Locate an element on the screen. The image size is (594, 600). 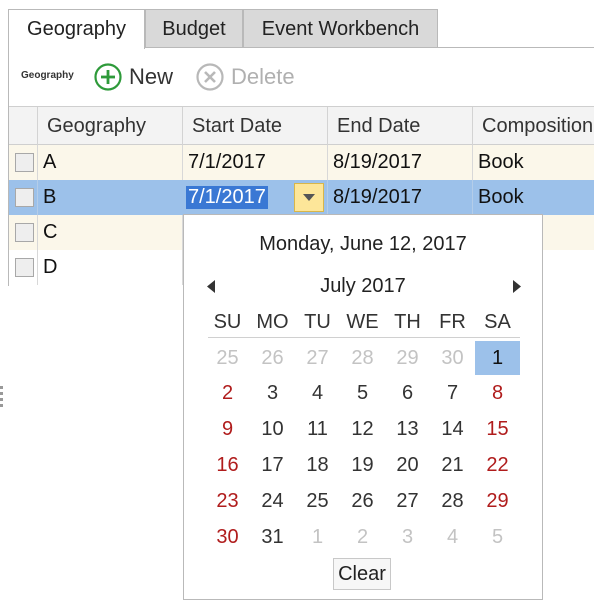
tab-bar: Geography Budget Event Workbench is located at coordinates (297, 24).